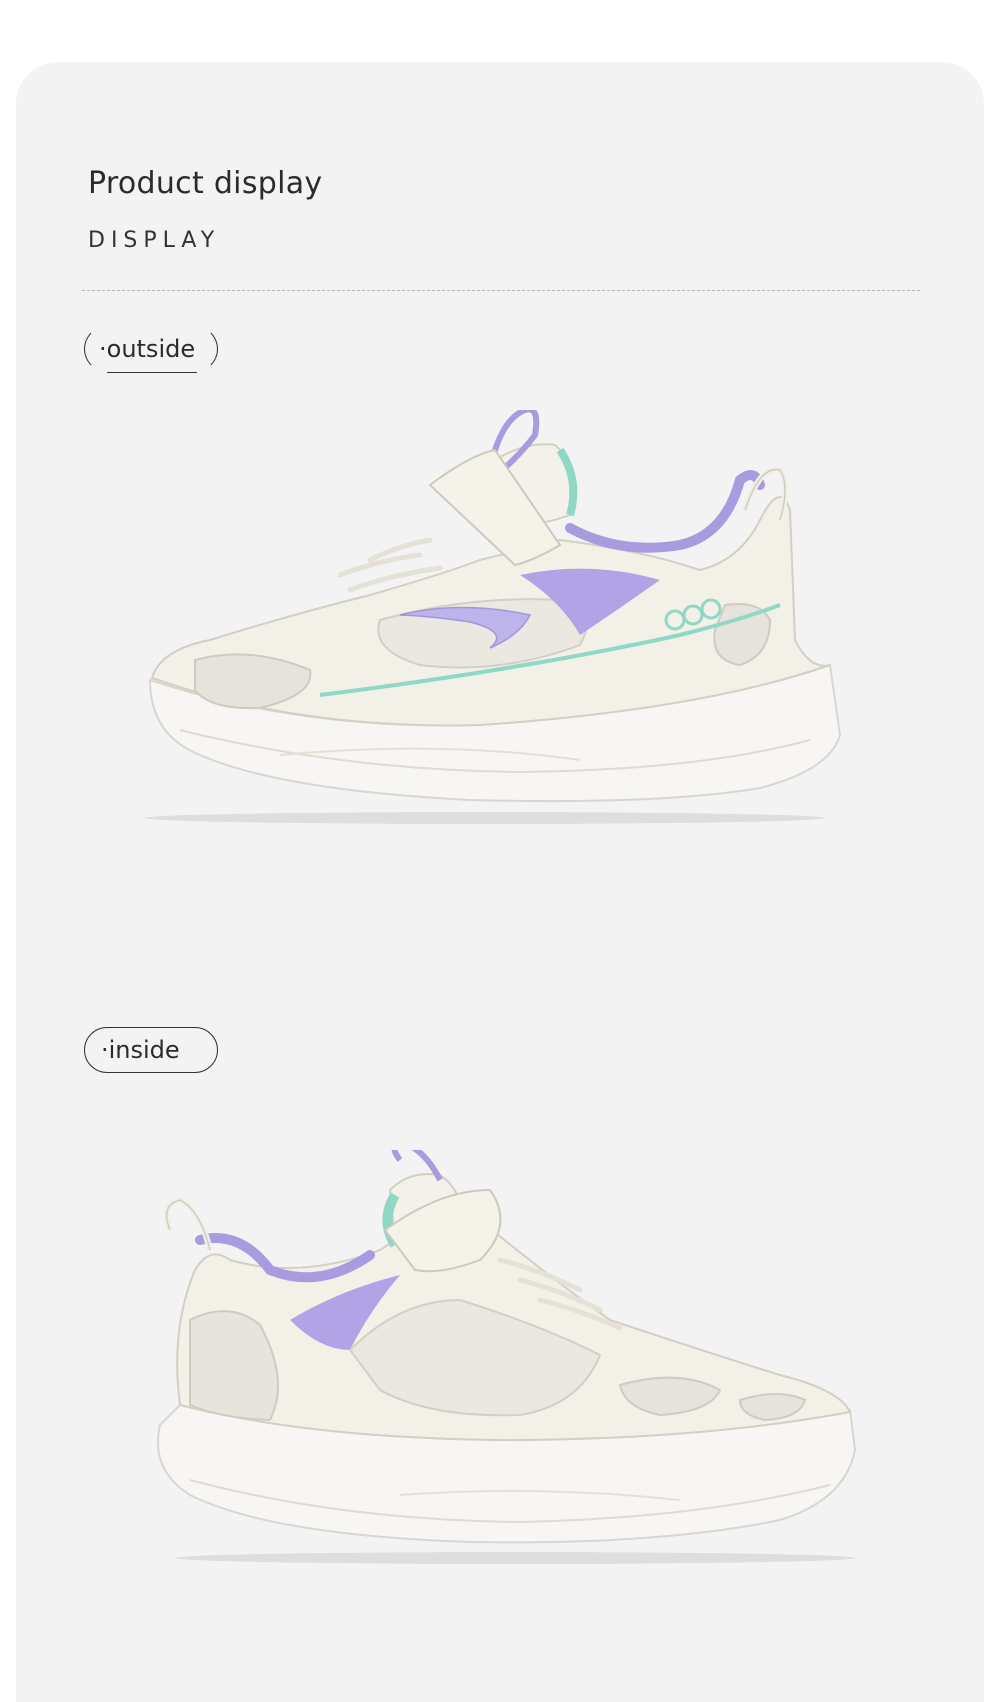  I want to click on outside-view-label-text: ·outside, so click(147, 349).